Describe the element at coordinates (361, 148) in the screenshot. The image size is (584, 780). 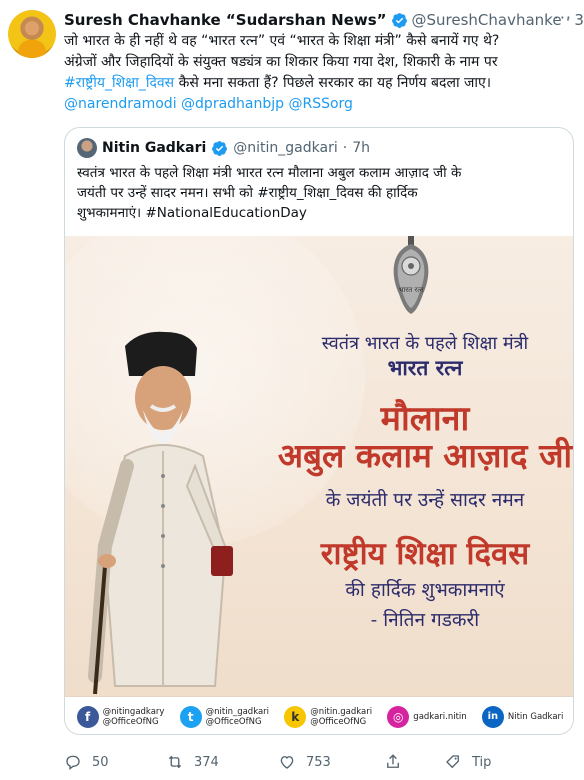
I see `quoted-timestamp: 7h` at that location.